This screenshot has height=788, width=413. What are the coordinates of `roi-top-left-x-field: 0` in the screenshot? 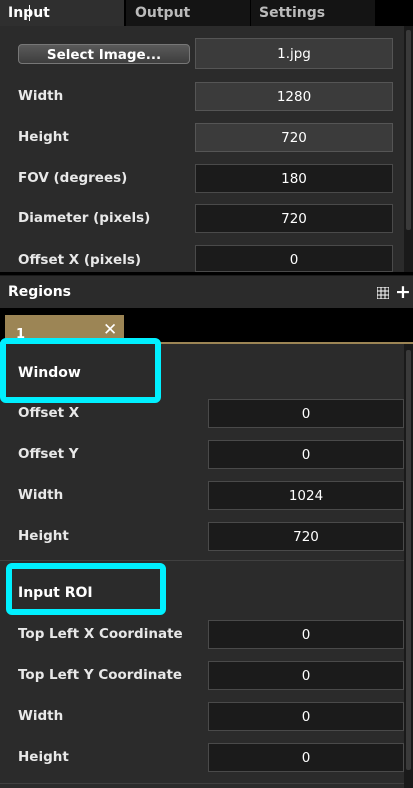 It's located at (306, 634).